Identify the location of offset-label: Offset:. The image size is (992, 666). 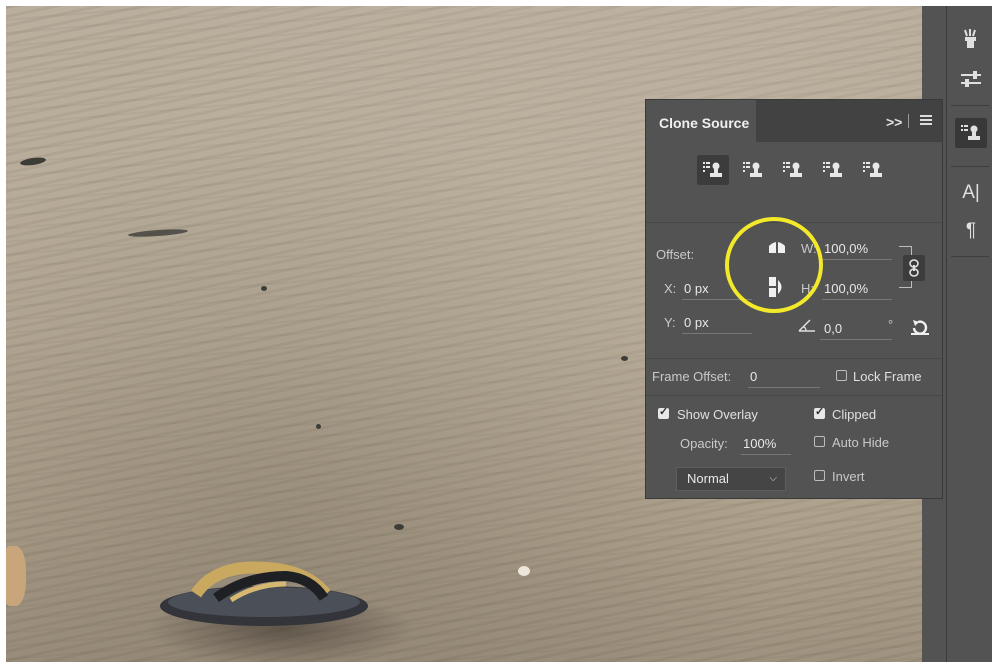
(675, 254).